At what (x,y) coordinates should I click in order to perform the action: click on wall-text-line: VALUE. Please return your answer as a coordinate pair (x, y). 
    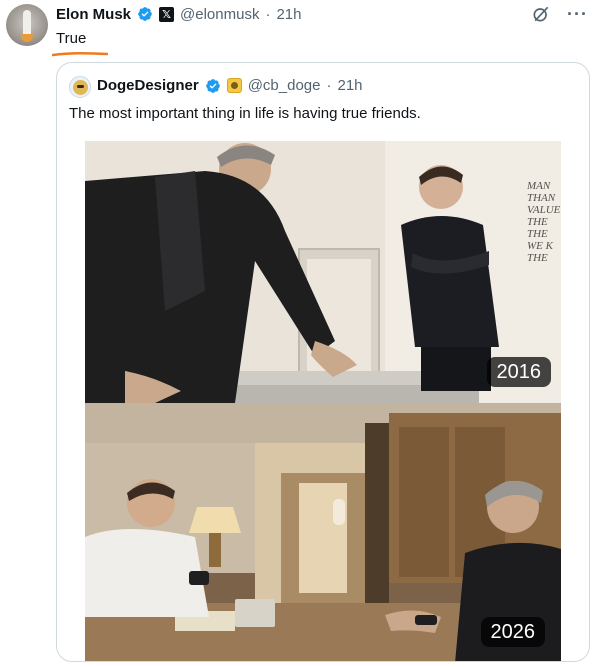
    Looking at the image, I should click on (544, 210).